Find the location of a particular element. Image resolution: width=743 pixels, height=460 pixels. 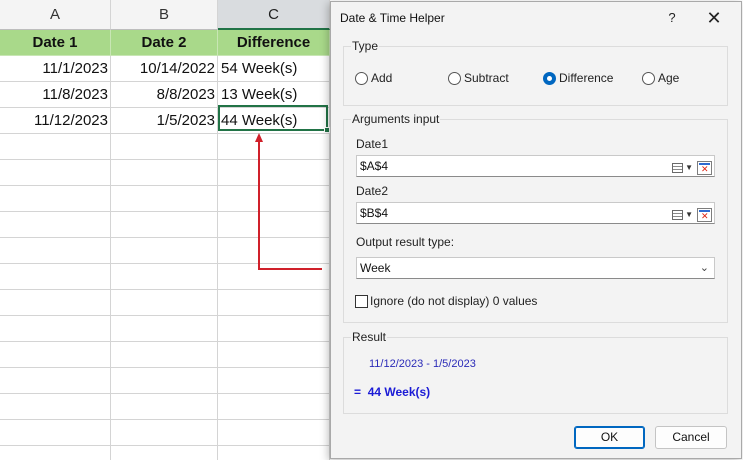

radio-difference-label: Difference is located at coordinates (586, 78).